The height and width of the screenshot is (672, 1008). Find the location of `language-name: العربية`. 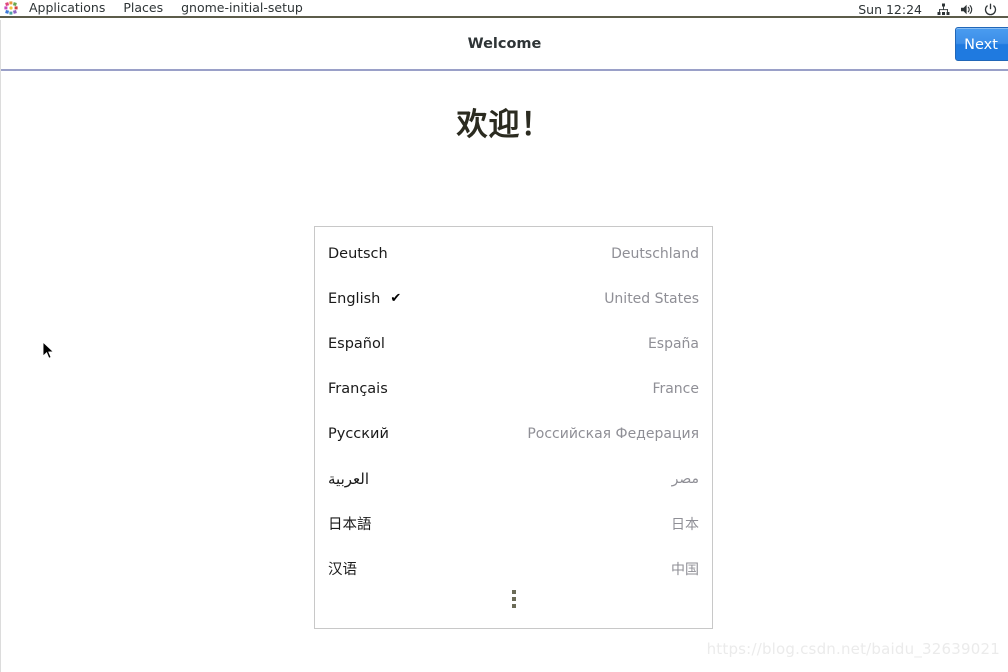

language-name: العربية is located at coordinates (348, 478).